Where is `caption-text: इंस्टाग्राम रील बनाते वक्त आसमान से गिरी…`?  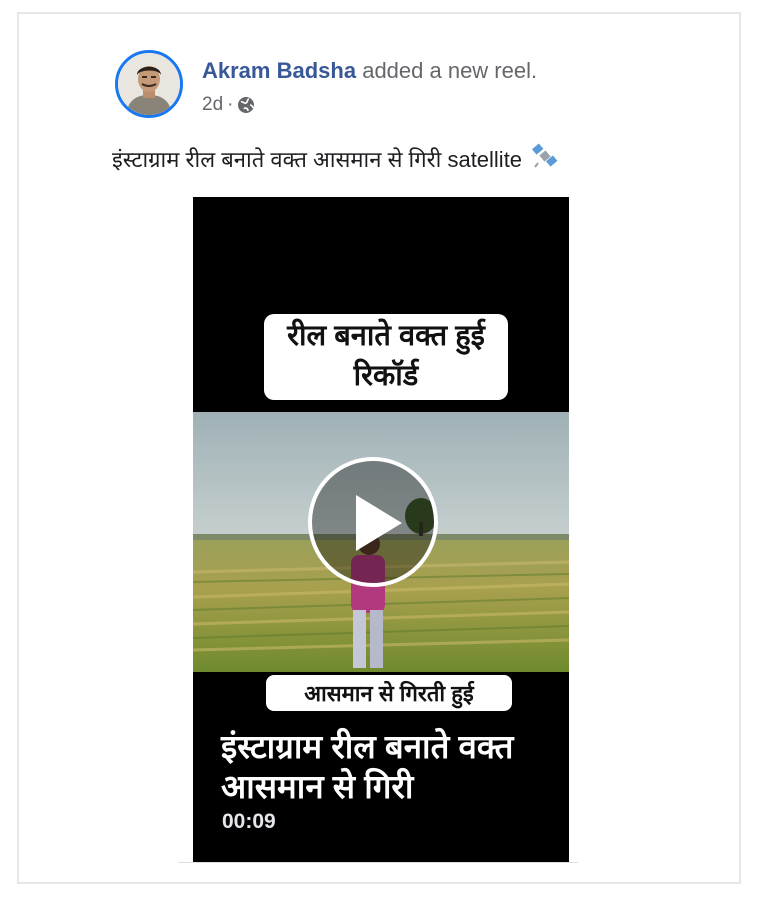 caption-text: इंस्टाग्राम रील बनाते वक्त आसमान से गिरी… is located at coordinates (317, 159).